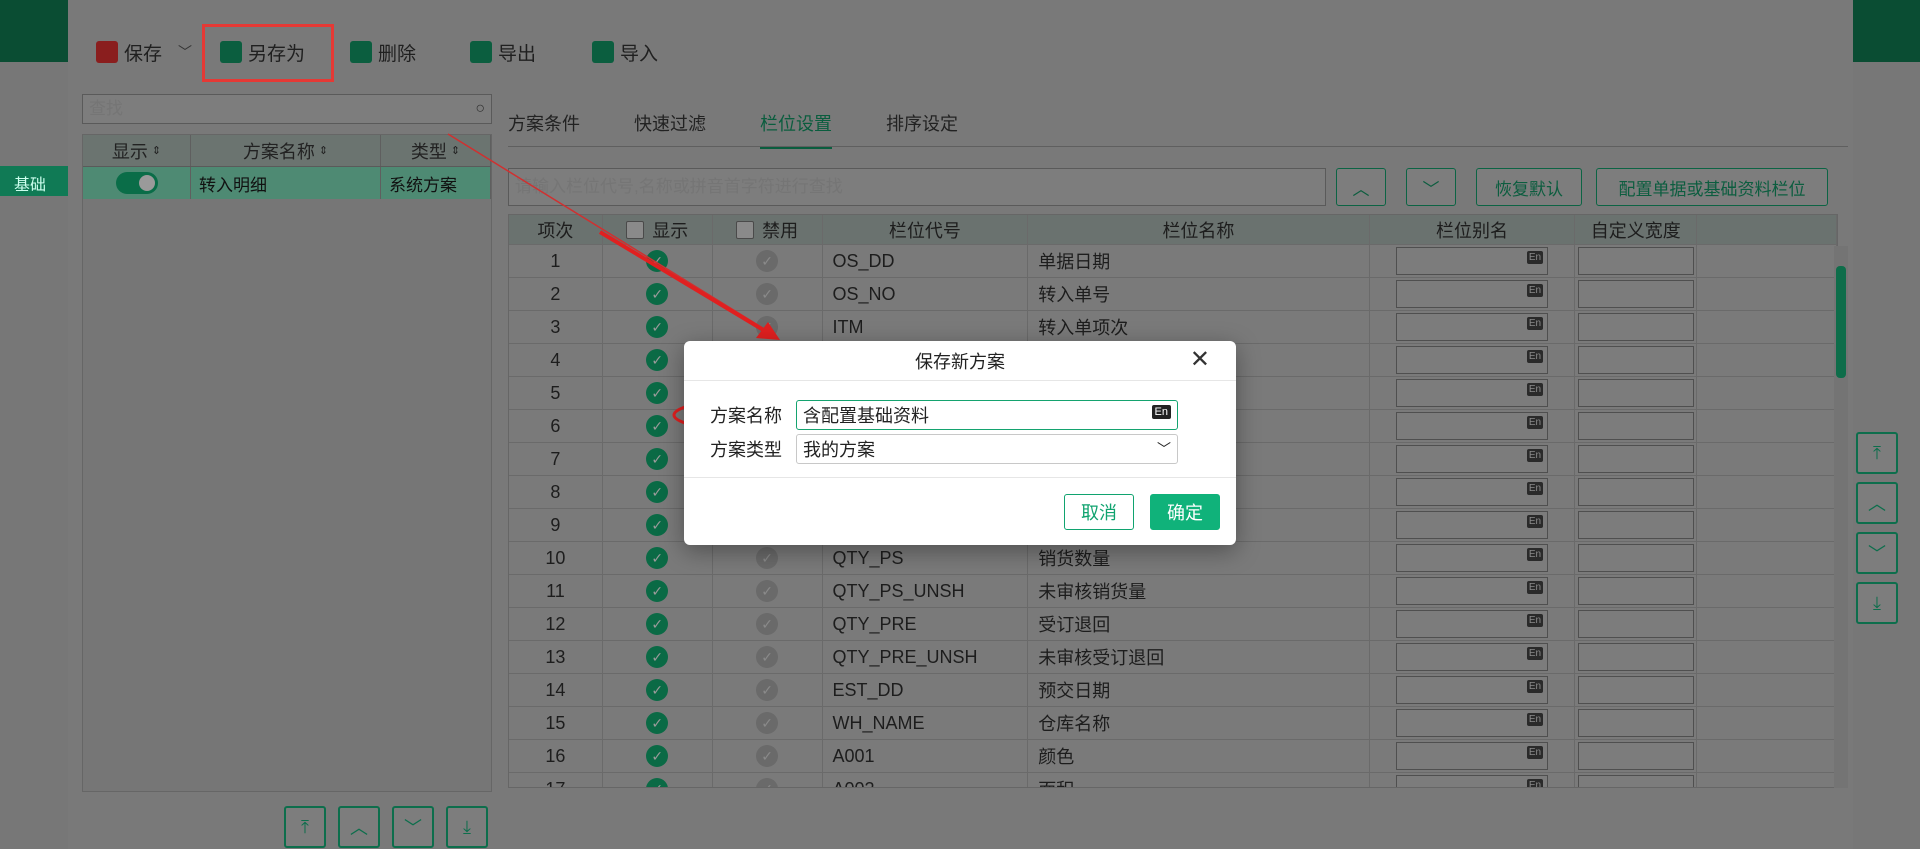 The image size is (1920, 849). What do you see at coordinates (1200, 360) in the screenshot?
I see `close-icon: ✕` at bounding box center [1200, 360].